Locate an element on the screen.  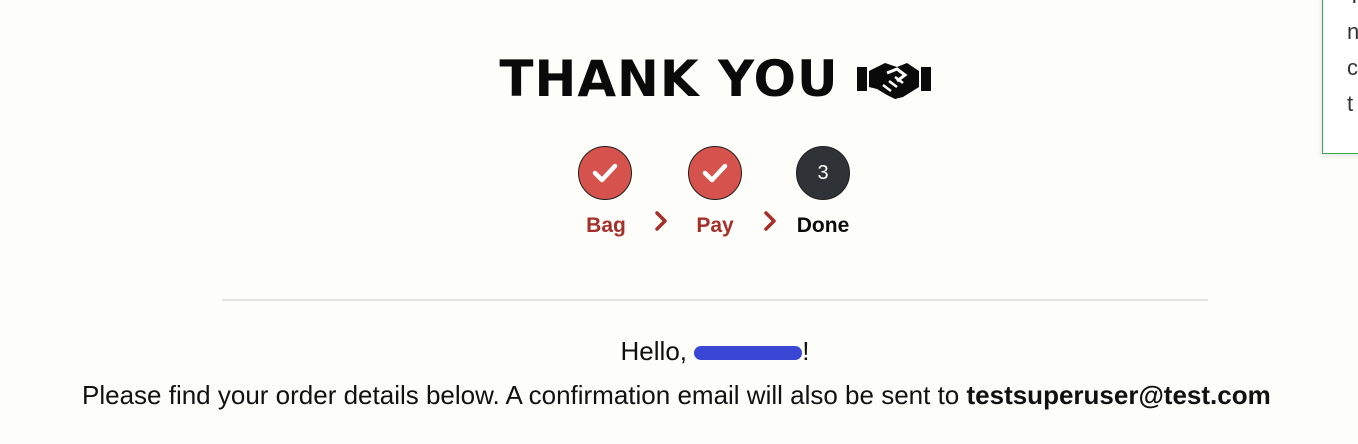
toast-line: Y is located at coordinates (1352, 4).